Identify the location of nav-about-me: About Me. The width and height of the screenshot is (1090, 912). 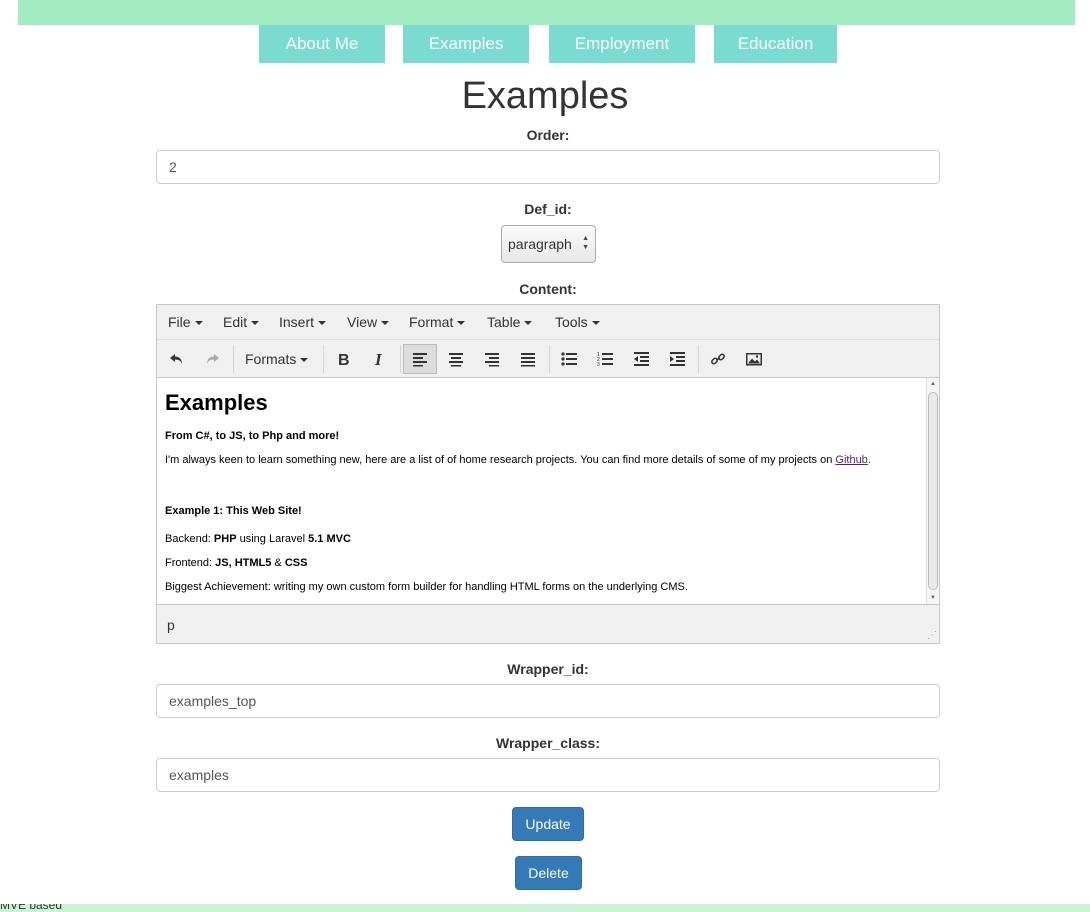
(322, 44).